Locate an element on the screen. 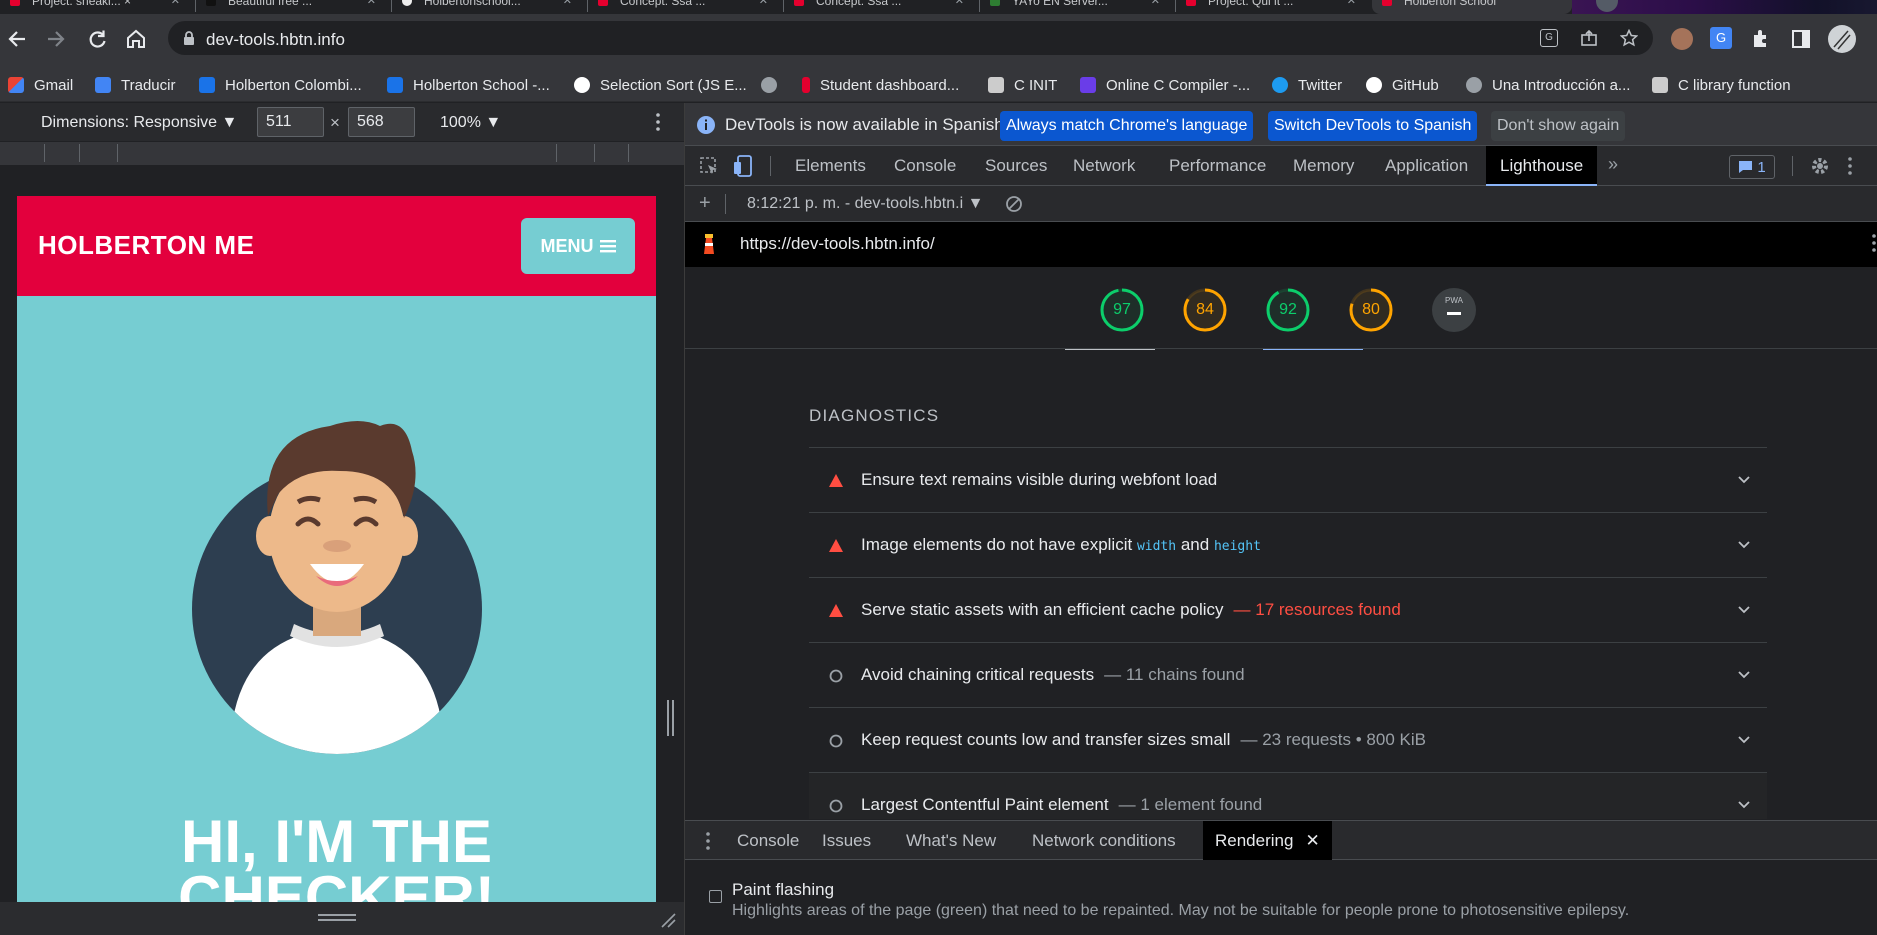  tab-sources: Sources is located at coordinates (1016, 166).